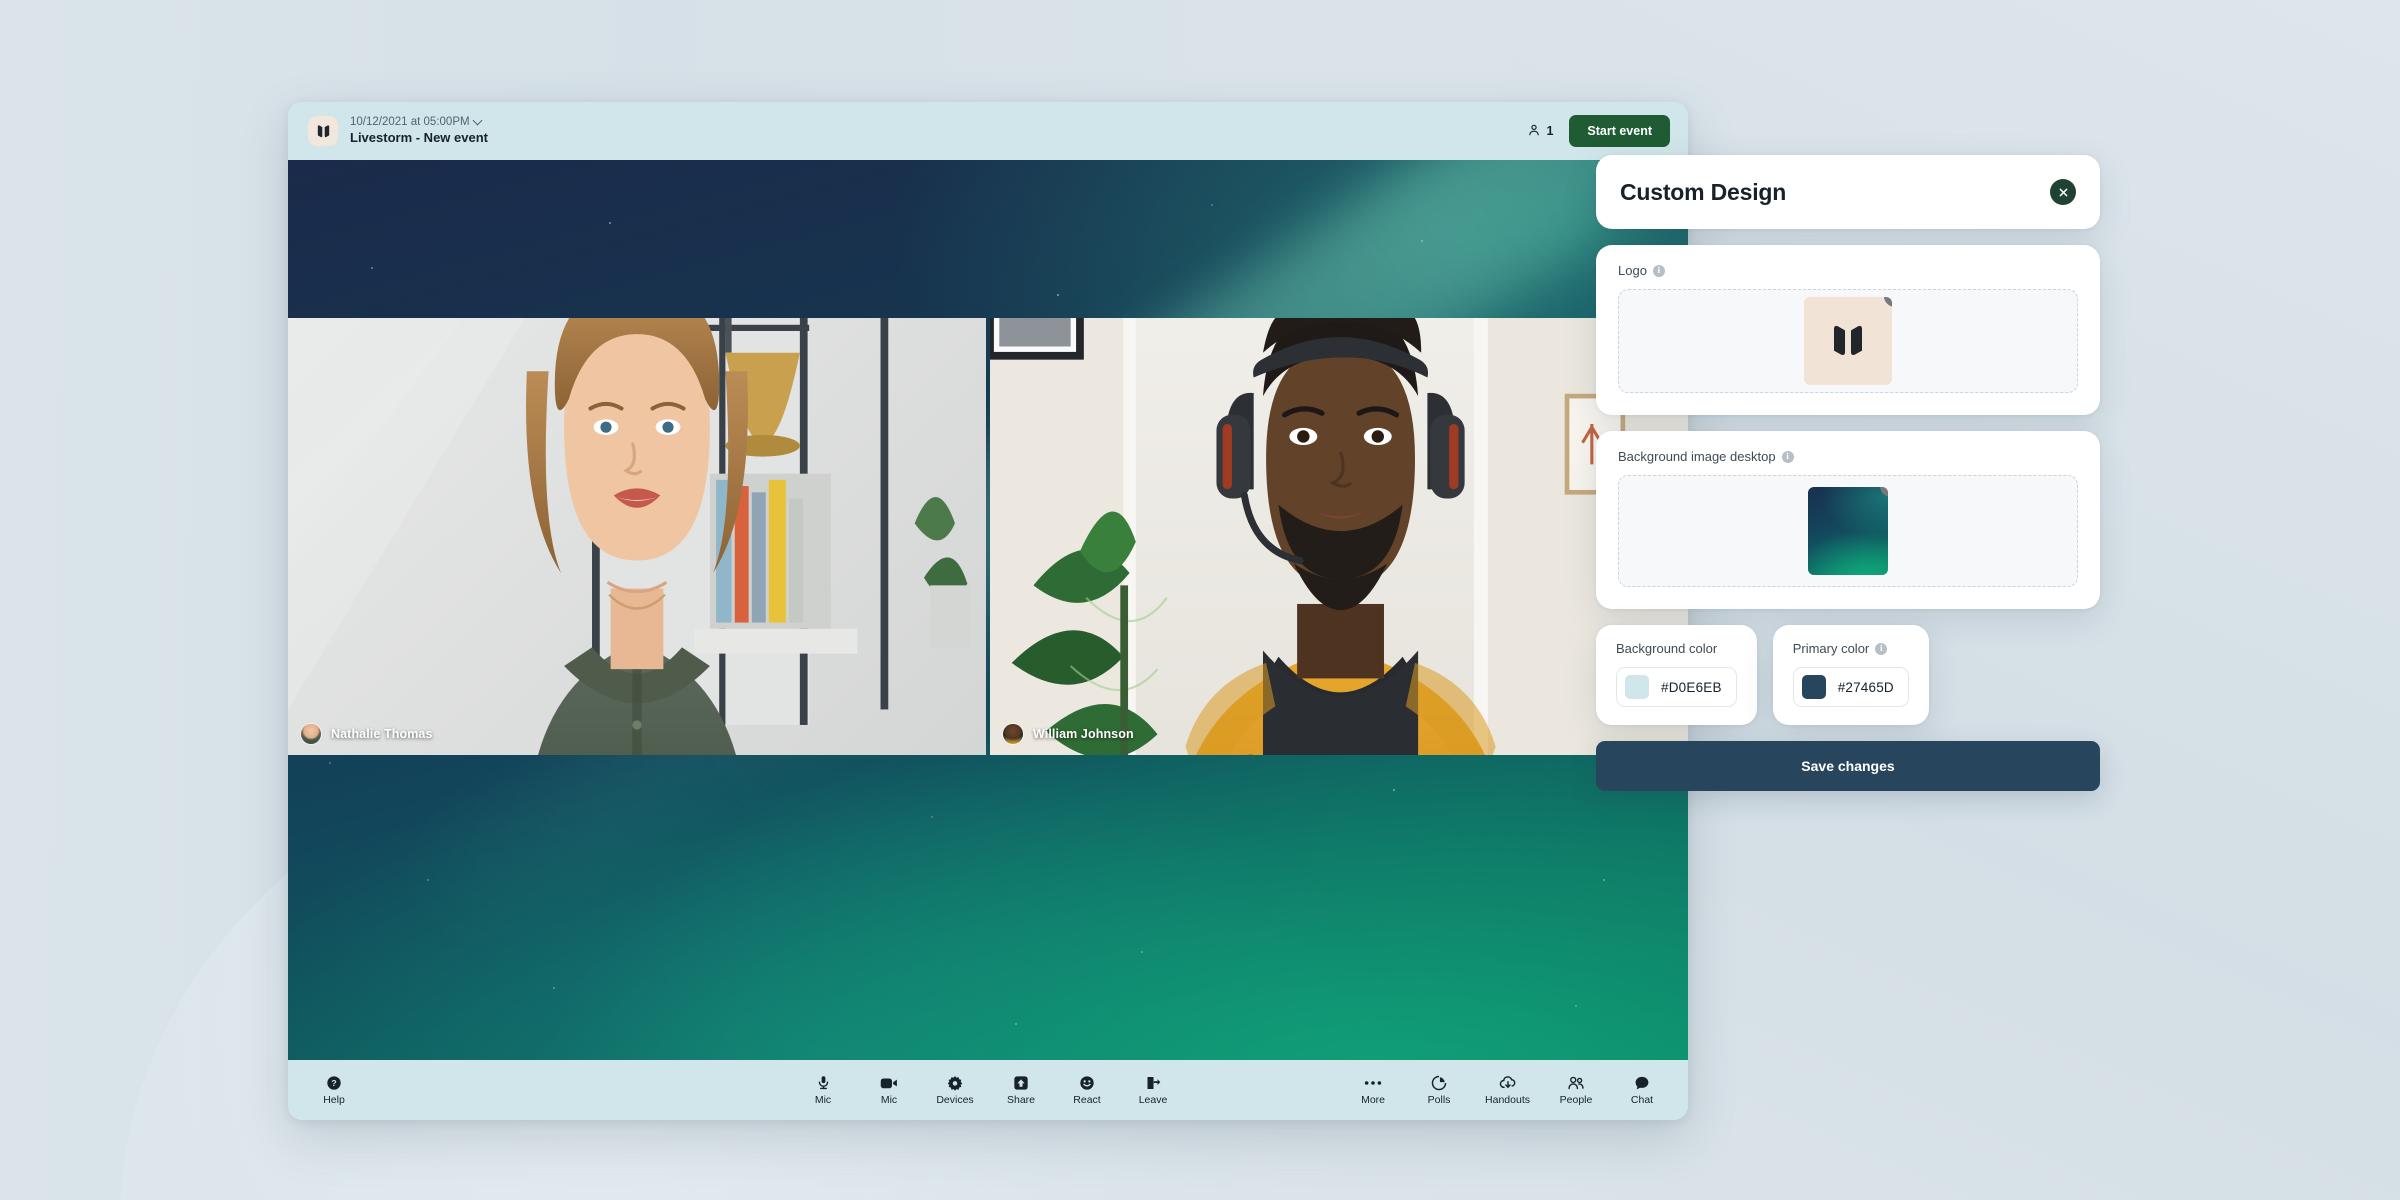  What do you see at coordinates (1507, 1100) in the screenshot?
I see `handouts-label: Handouts` at bounding box center [1507, 1100].